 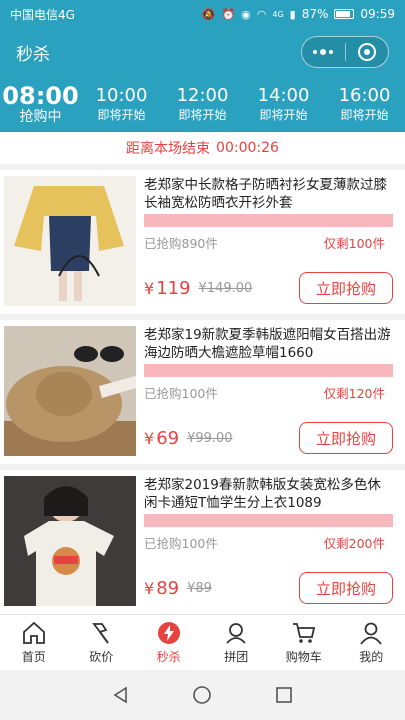 What do you see at coordinates (236, 657) in the screenshot?
I see `tab-label: 拼团` at bounding box center [236, 657].